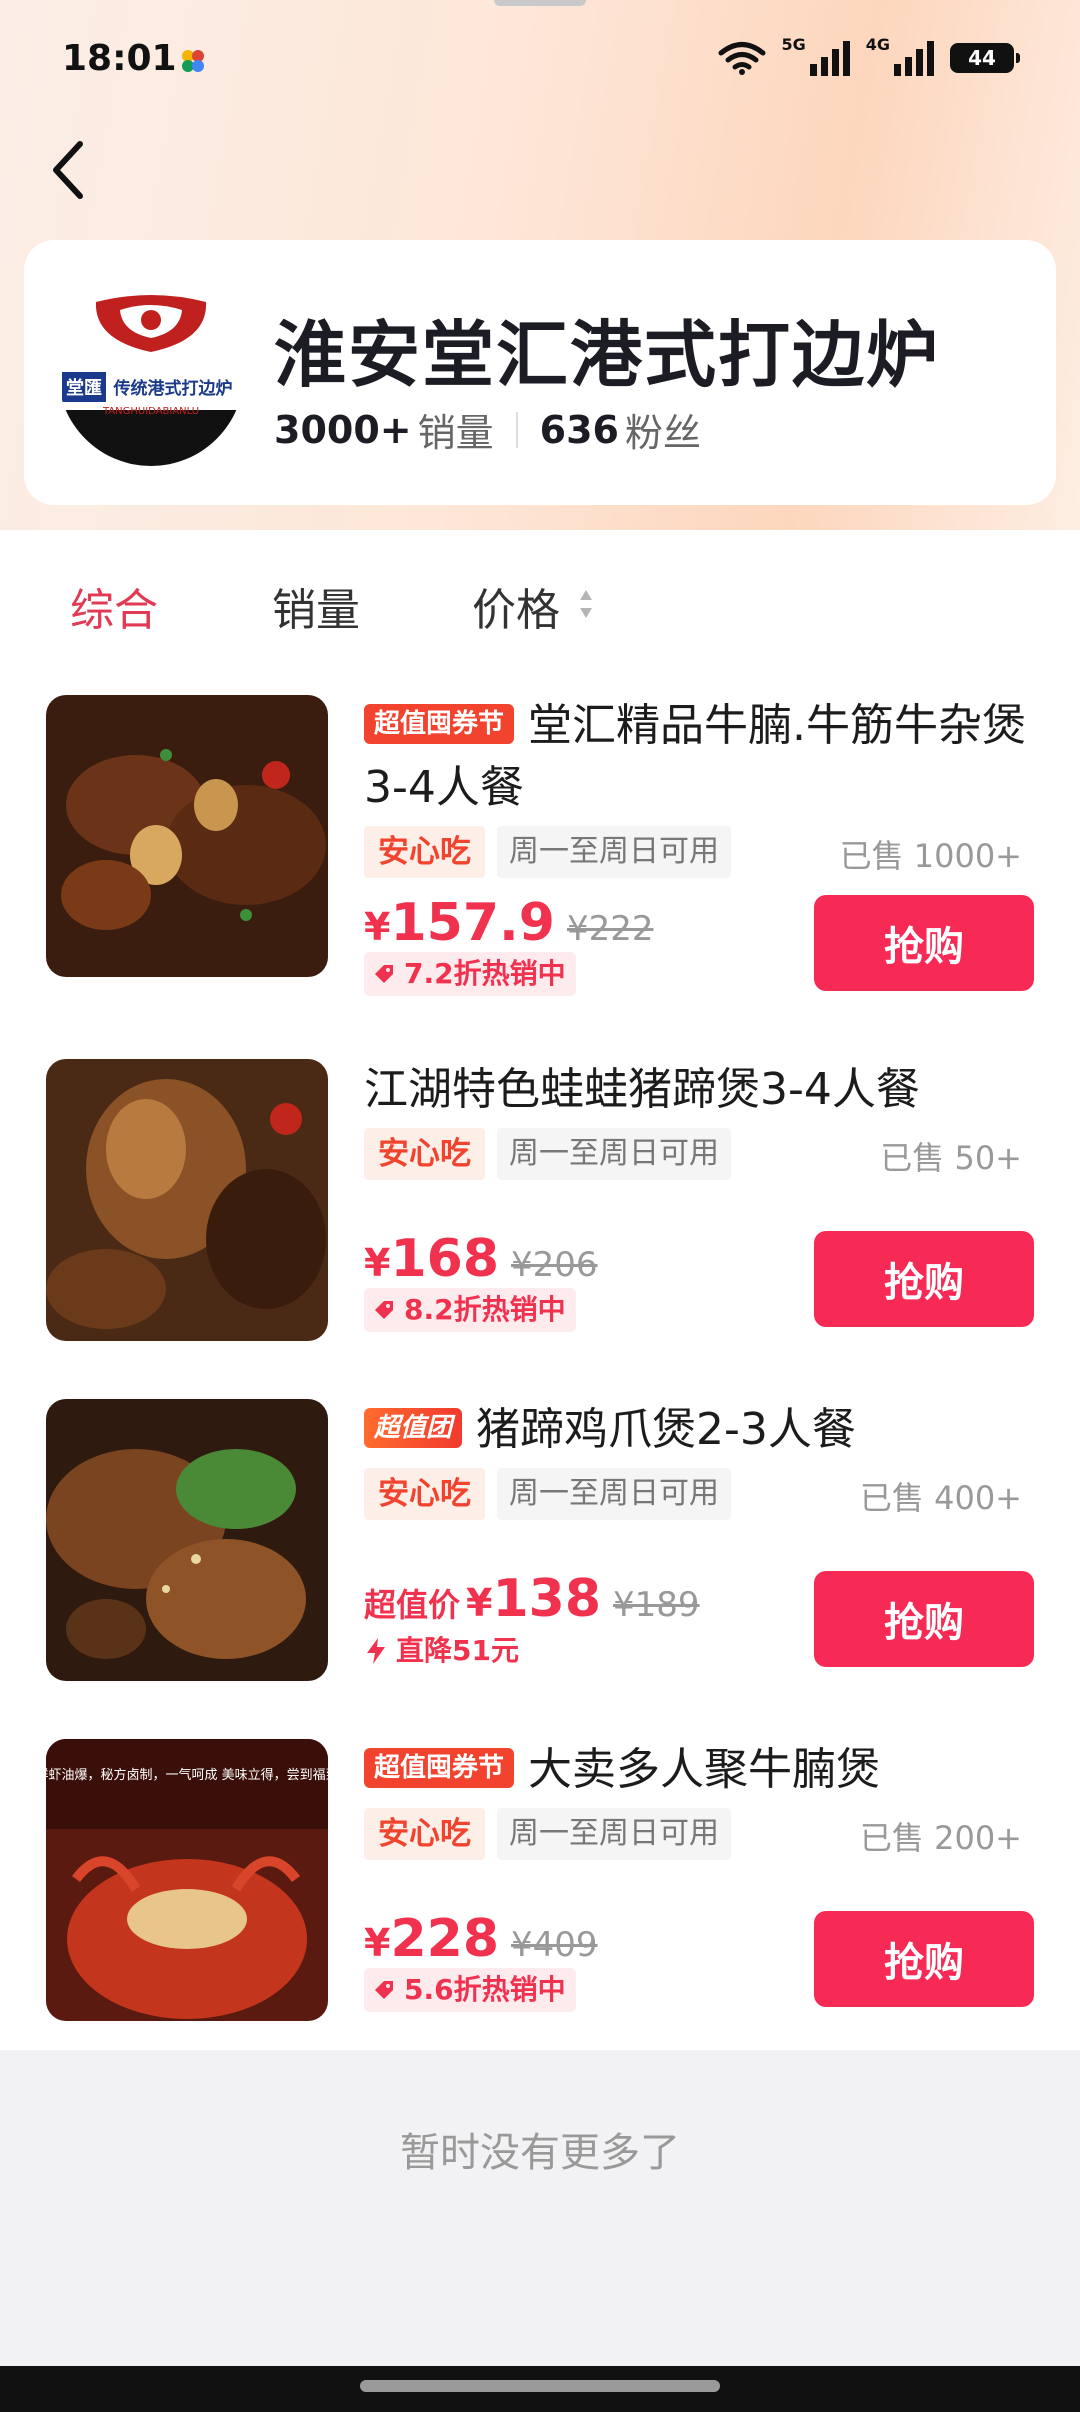 The image size is (1080, 2412). I want to click on sort-arrows-icon, so click(586, 604).